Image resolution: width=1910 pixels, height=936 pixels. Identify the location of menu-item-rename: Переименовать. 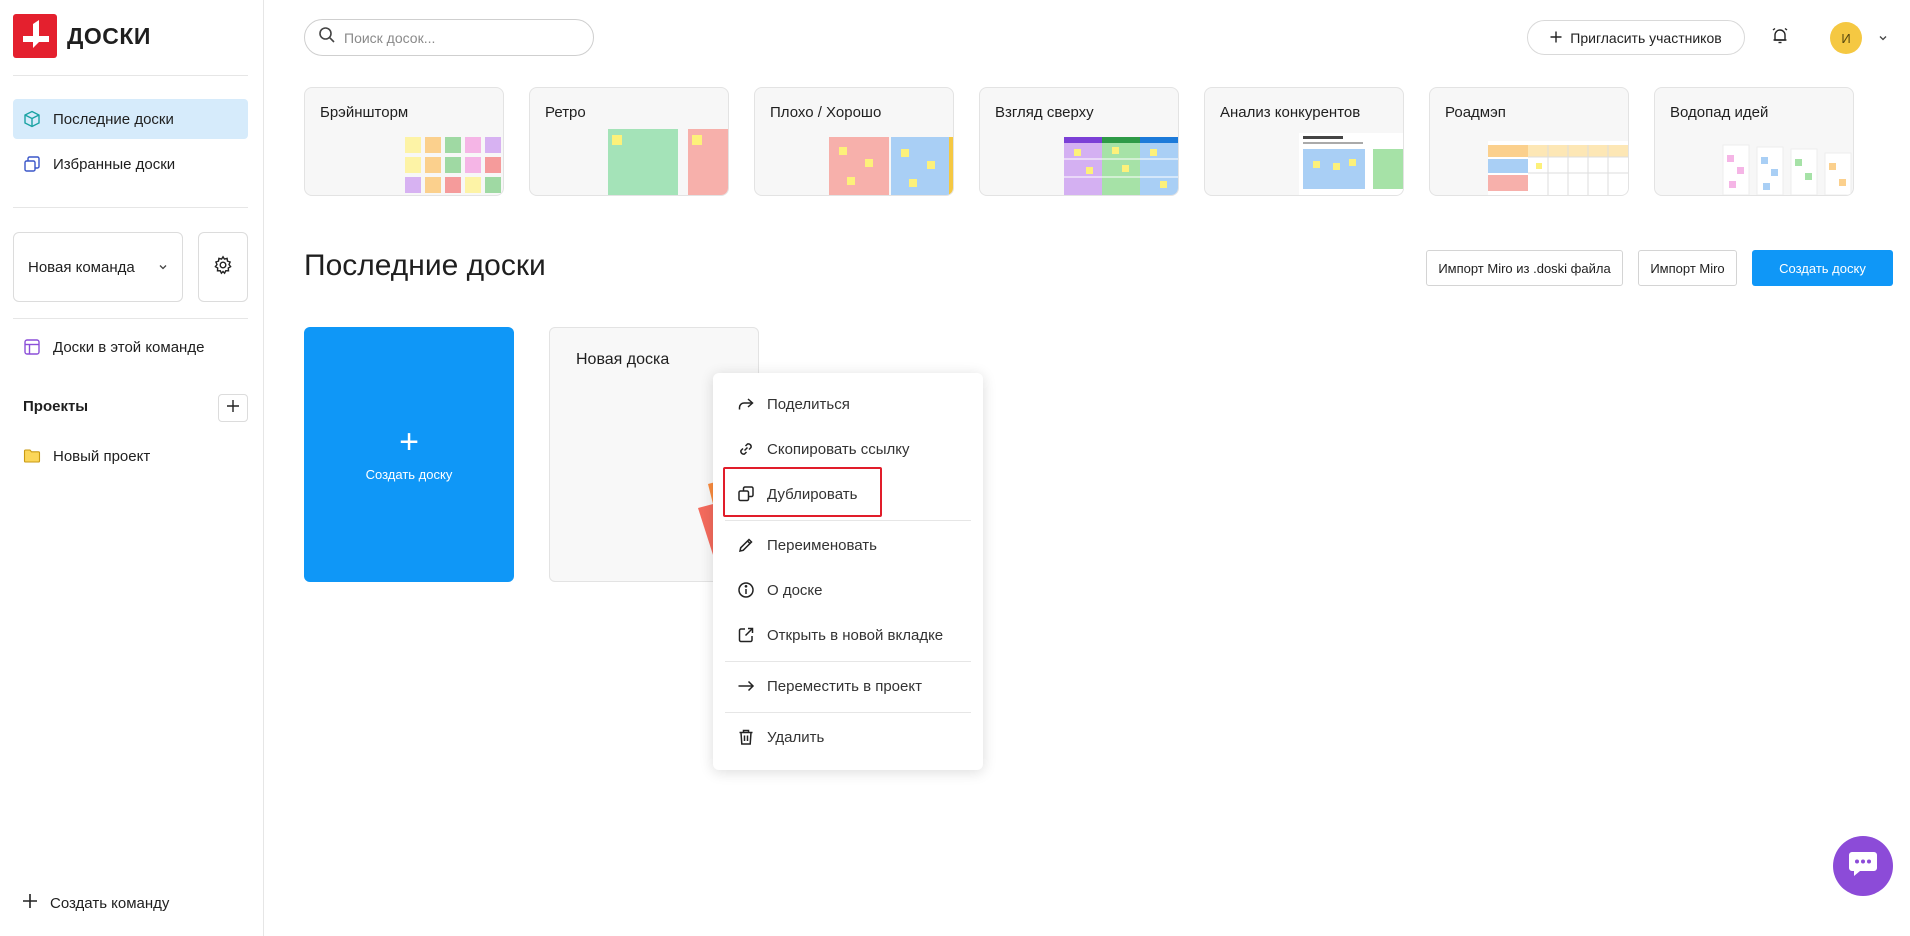
(807, 545).